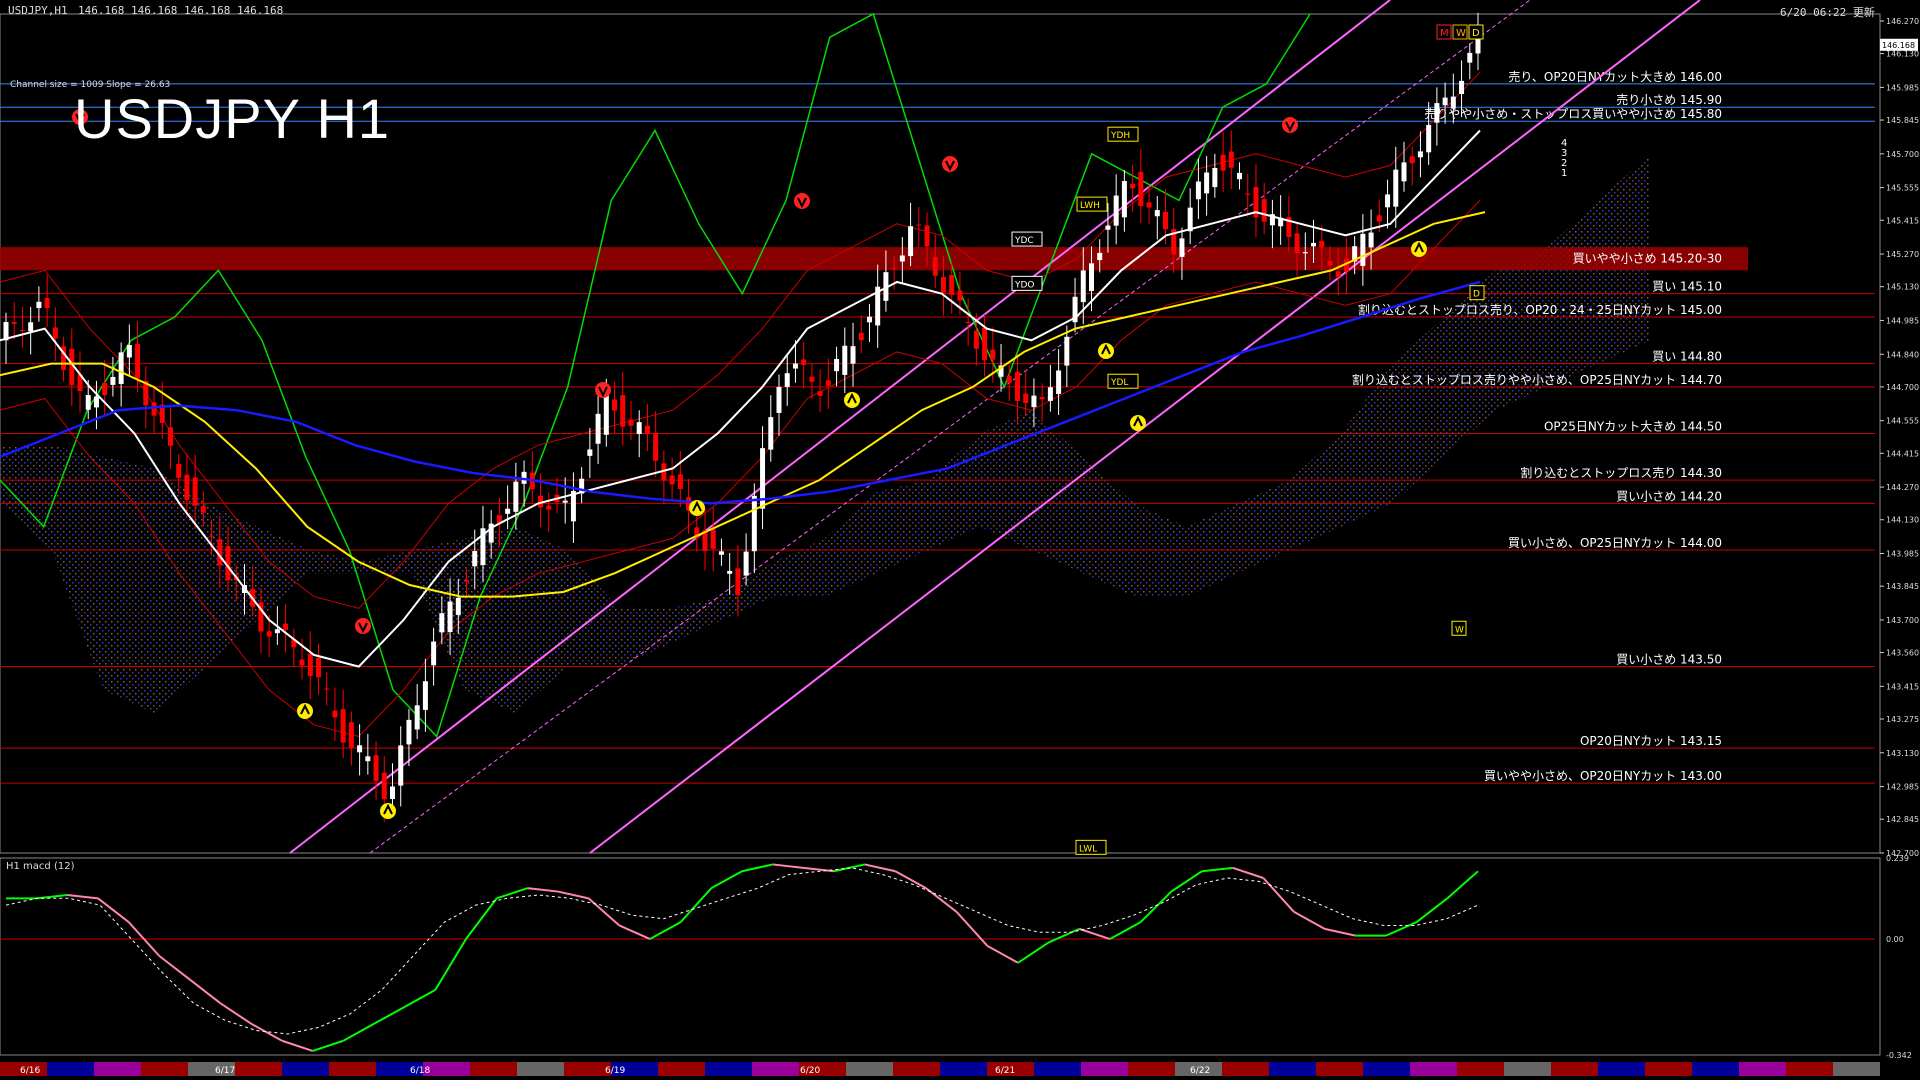 The image size is (1920, 1080). I want to click on x-date-label: 6/16, so click(30, 1071).